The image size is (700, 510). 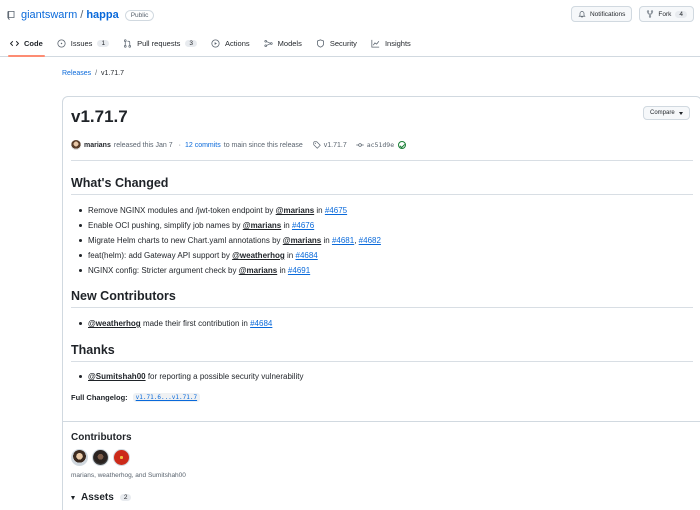 I want to click on notifications-button: Notifications, so click(x=601, y=14).